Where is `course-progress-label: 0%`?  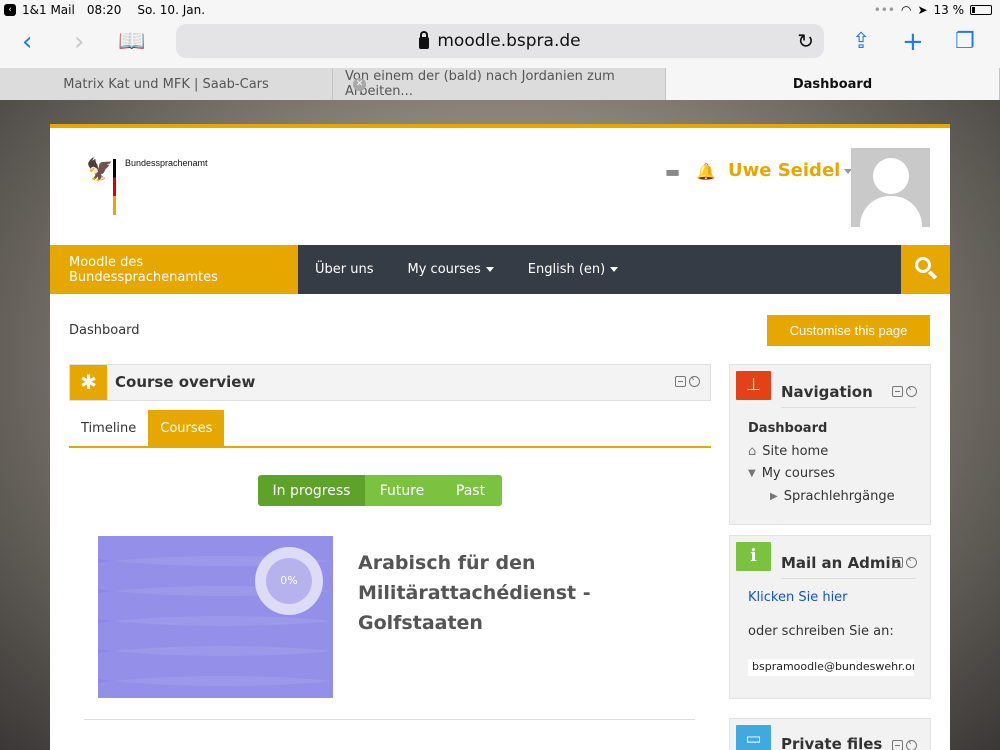
course-progress-label: 0% is located at coordinates (289, 581).